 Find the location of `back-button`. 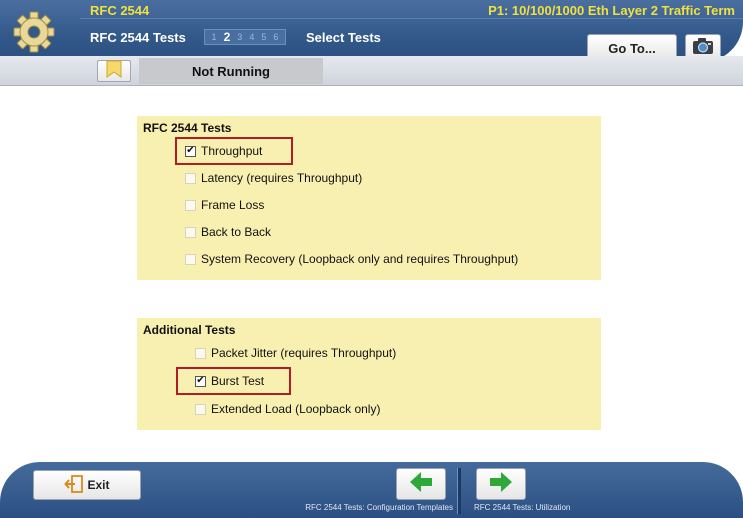

back-button is located at coordinates (421, 484).